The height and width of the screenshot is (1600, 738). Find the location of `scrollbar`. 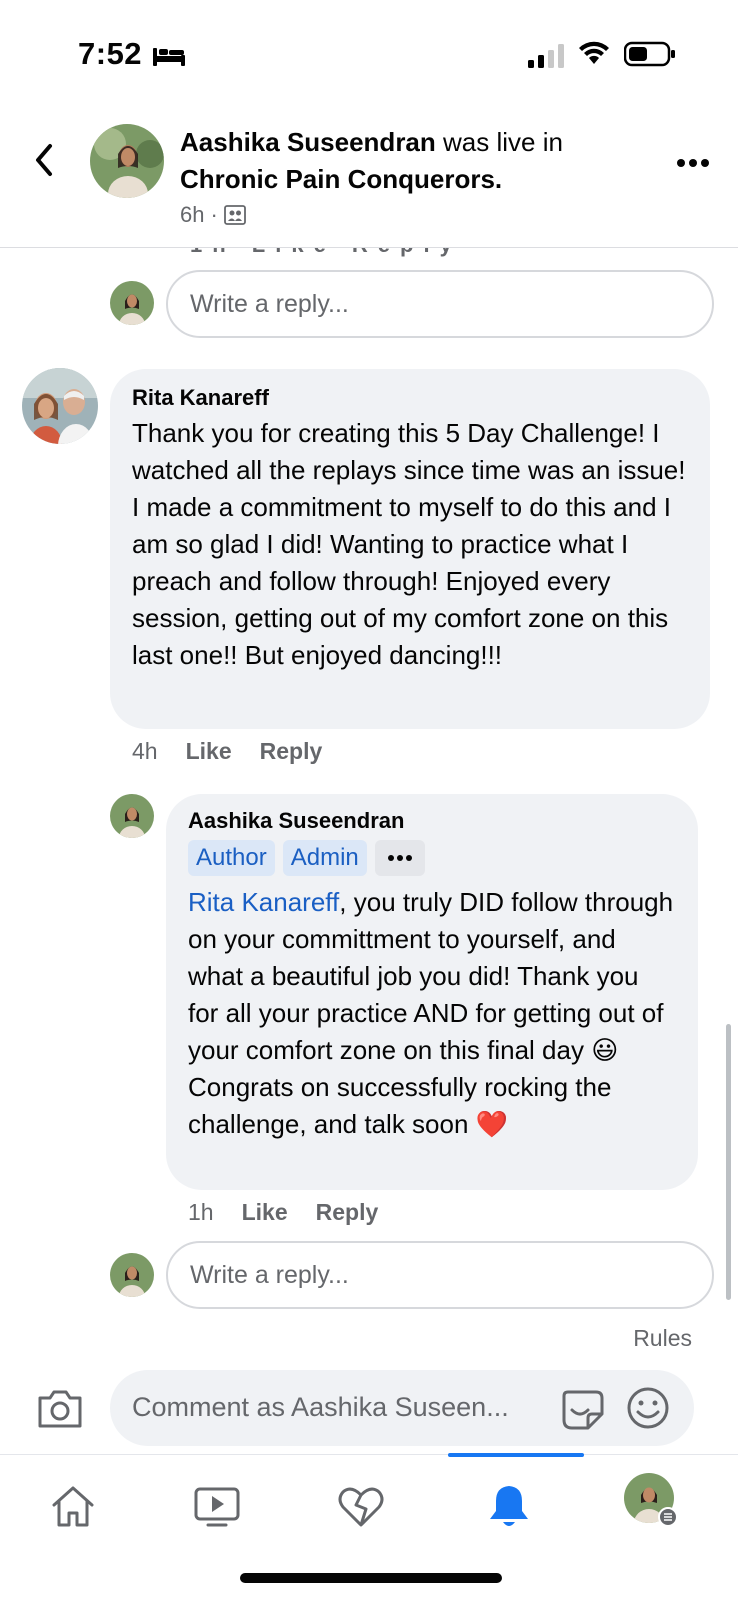

scrollbar is located at coordinates (728, 1162).